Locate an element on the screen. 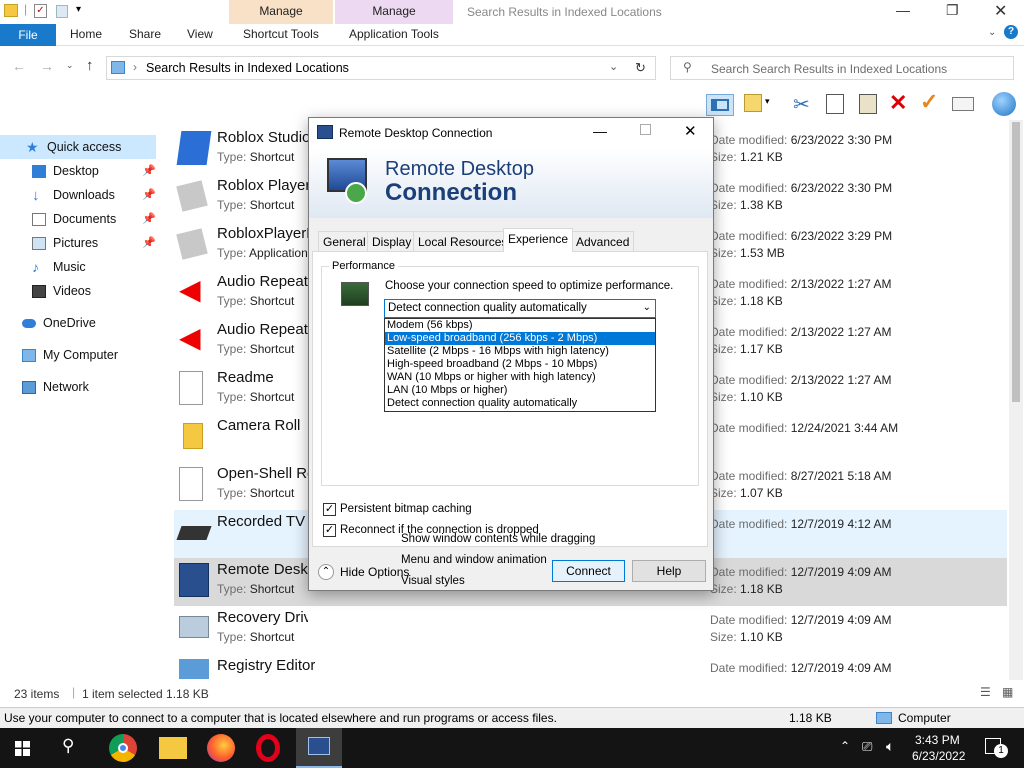  reconnect-checkbox: ✓ is located at coordinates (329, 530).